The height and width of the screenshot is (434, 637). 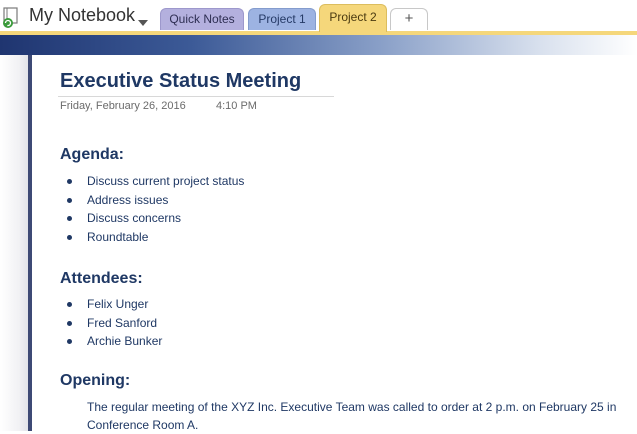 I want to click on list-item: Address issues, so click(x=154, y=200).